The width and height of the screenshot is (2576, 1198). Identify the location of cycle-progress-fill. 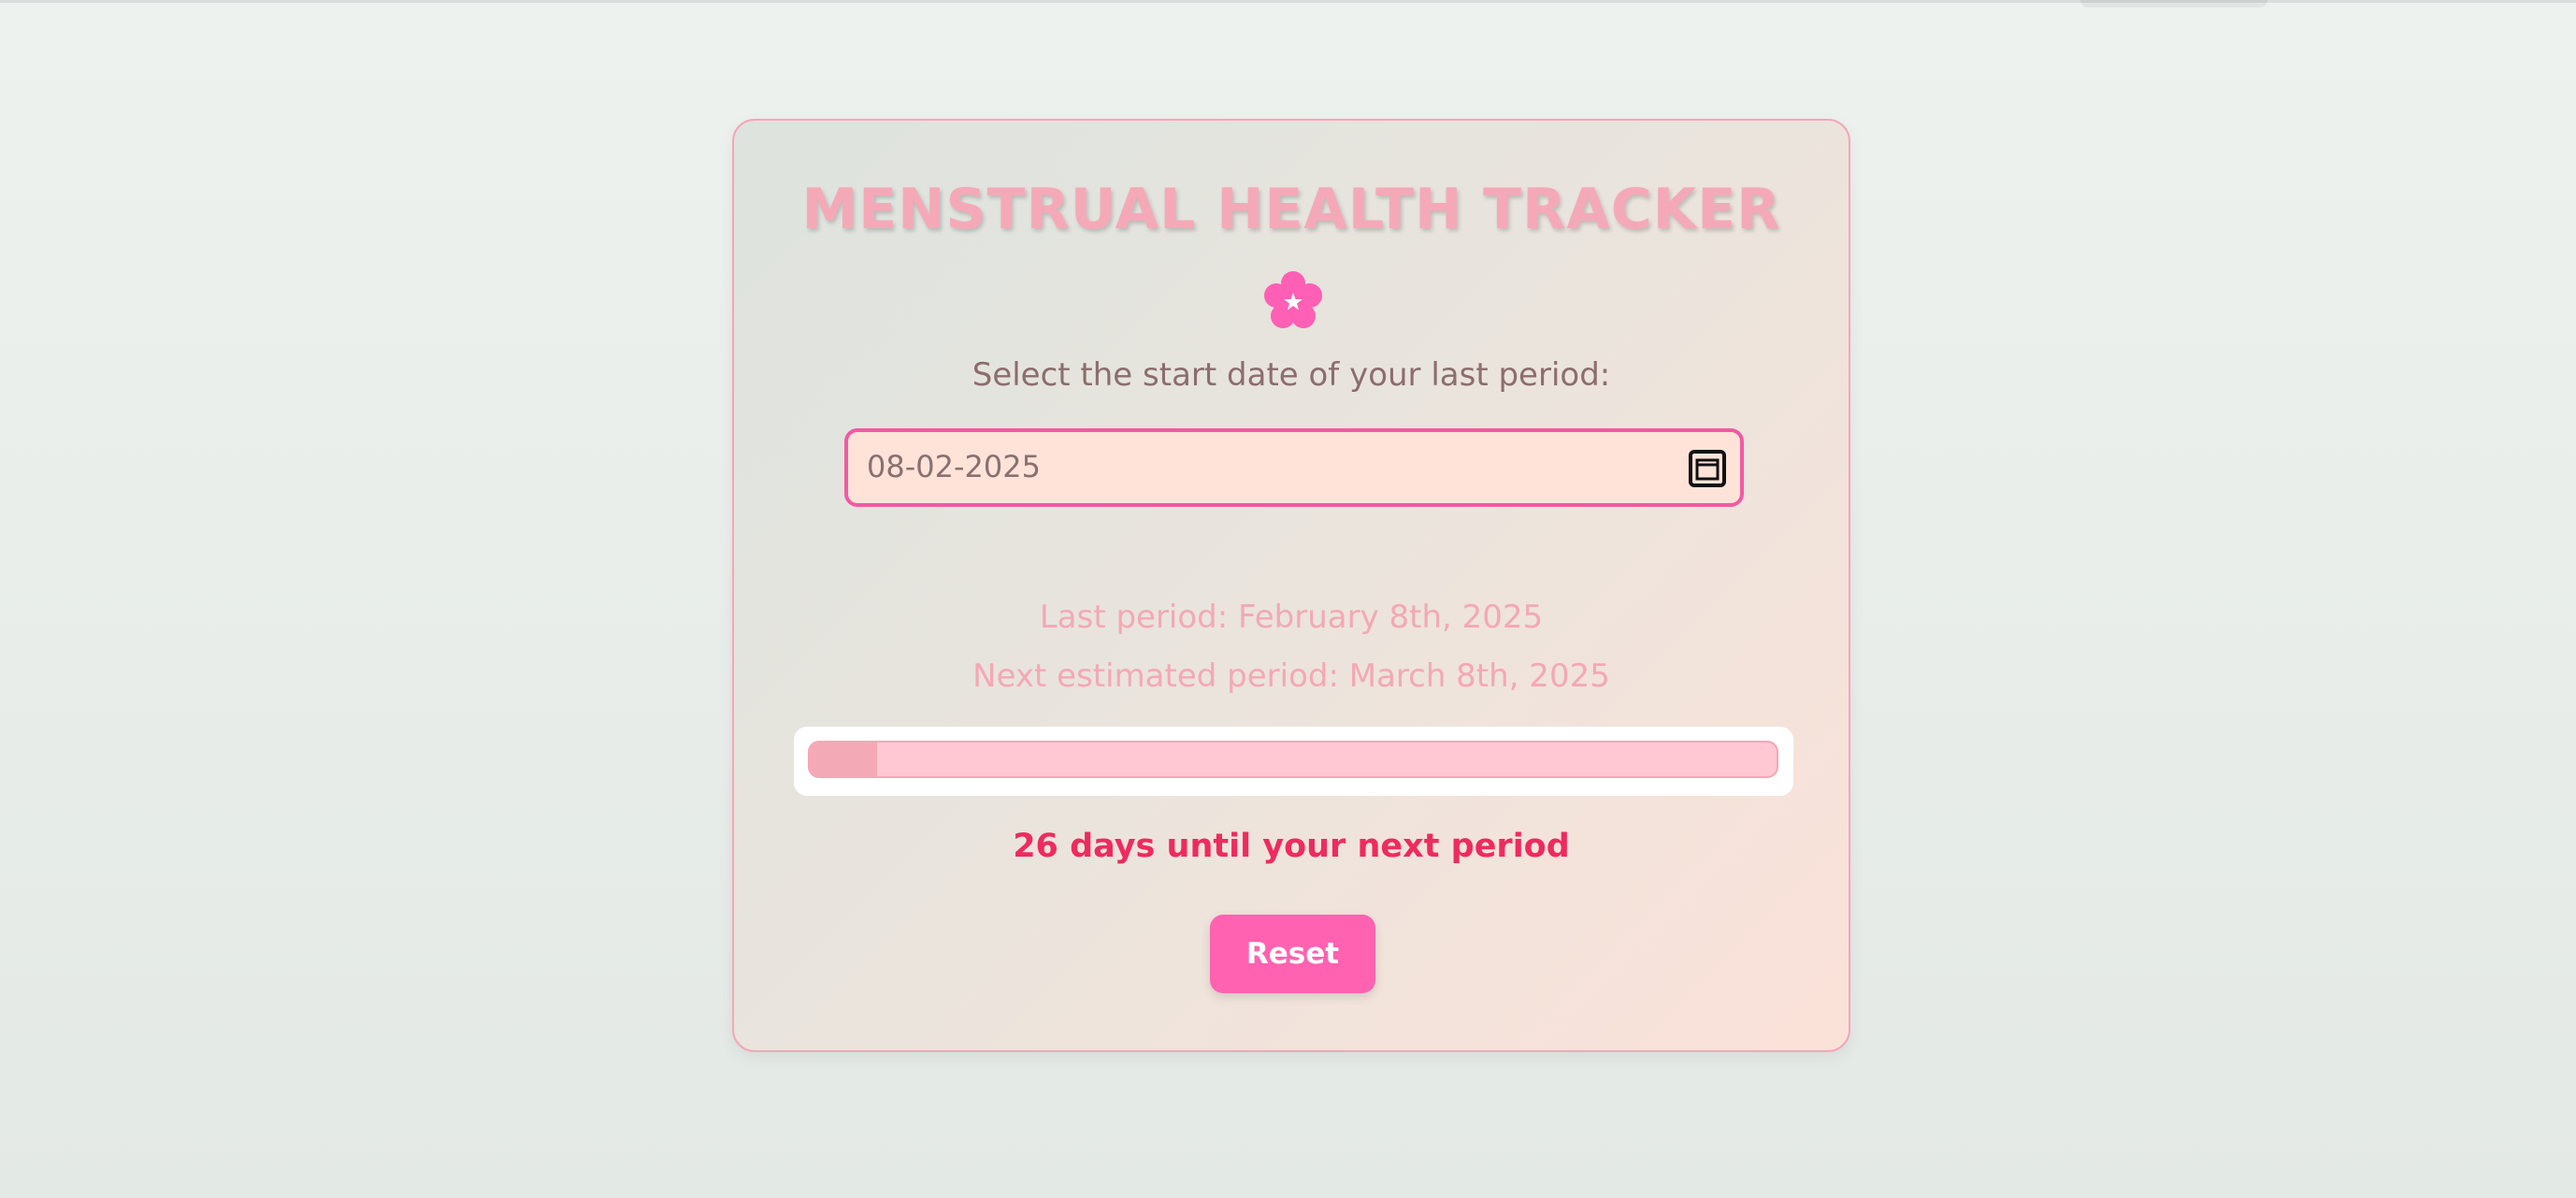
(844, 759).